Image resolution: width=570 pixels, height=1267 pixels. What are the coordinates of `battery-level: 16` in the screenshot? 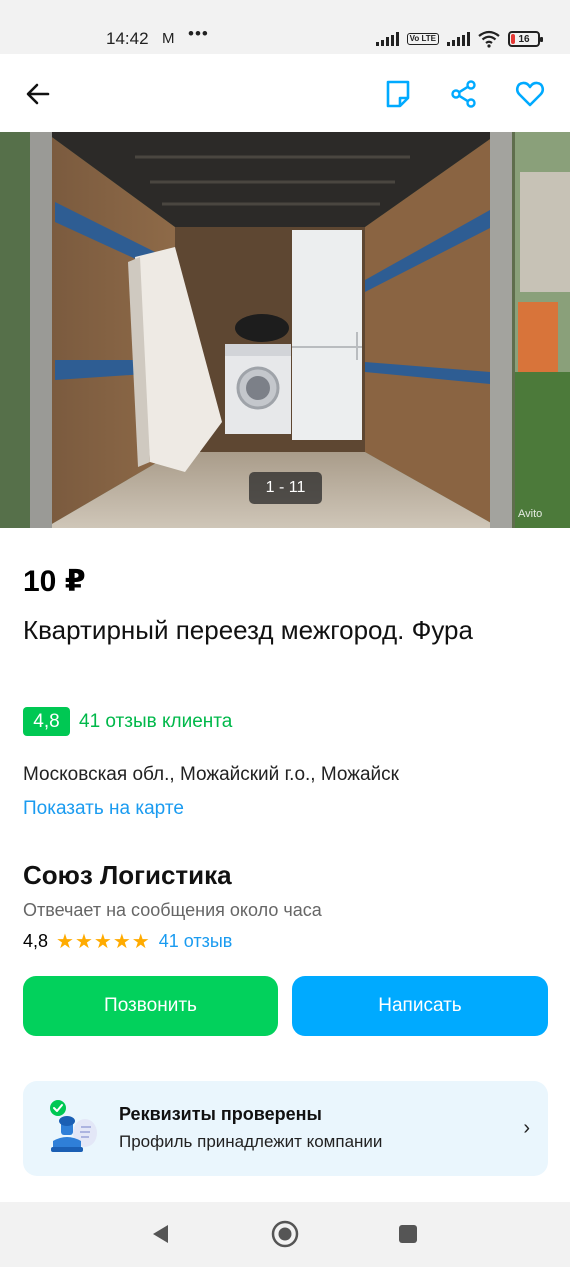 It's located at (524, 39).